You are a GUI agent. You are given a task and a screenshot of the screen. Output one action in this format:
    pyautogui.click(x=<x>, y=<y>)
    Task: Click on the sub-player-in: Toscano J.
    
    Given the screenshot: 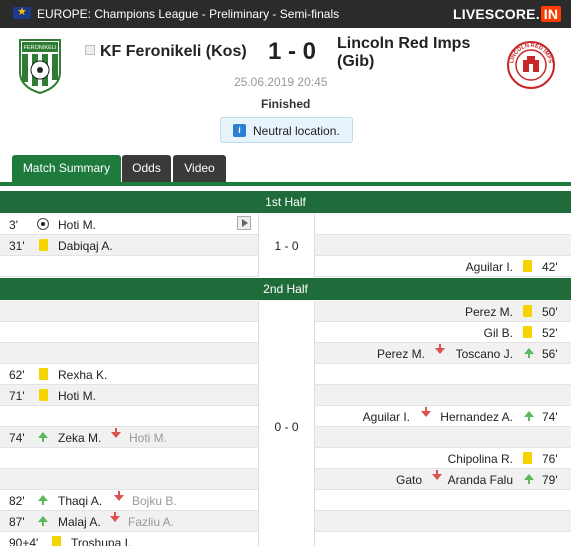 What is the action you would take?
    pyautogui.click(x=484, y=354)
    